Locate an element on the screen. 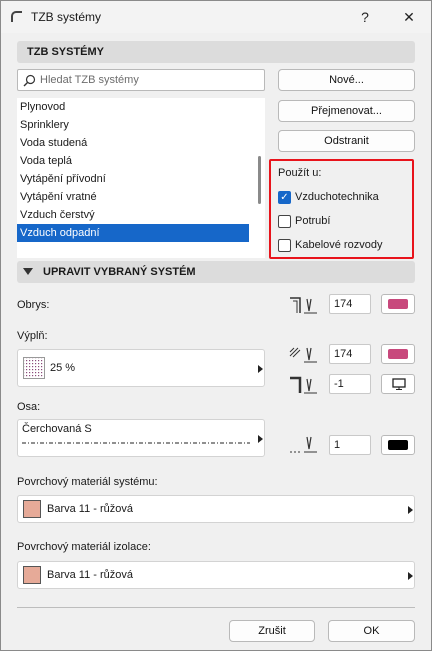 The image size is (432, 651). surface-insulation-value: Barva 11 - růžová is located at coordinates (90, 575).